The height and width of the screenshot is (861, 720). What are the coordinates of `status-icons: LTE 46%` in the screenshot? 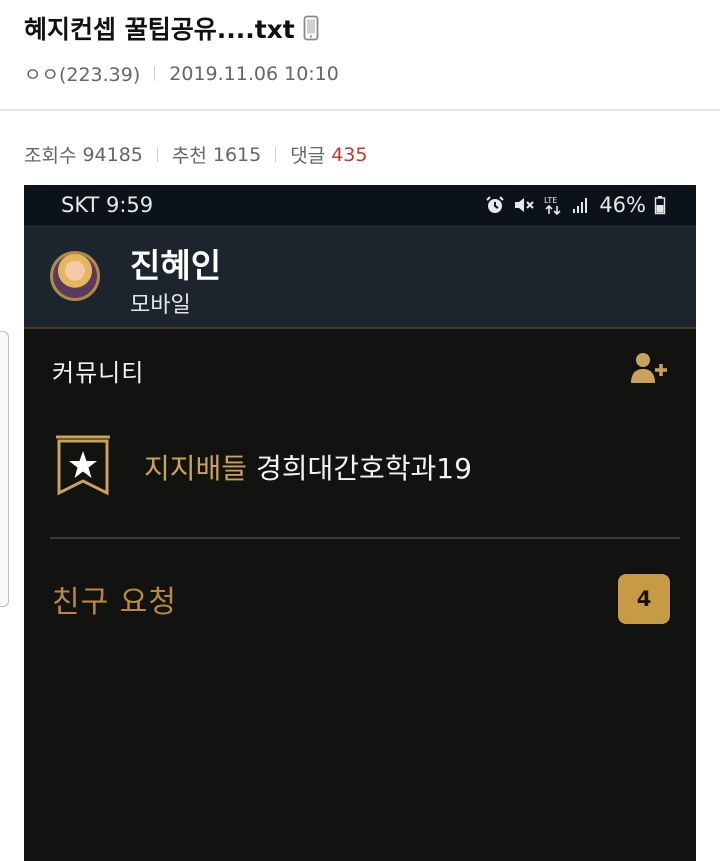 It's located at (590, 205).